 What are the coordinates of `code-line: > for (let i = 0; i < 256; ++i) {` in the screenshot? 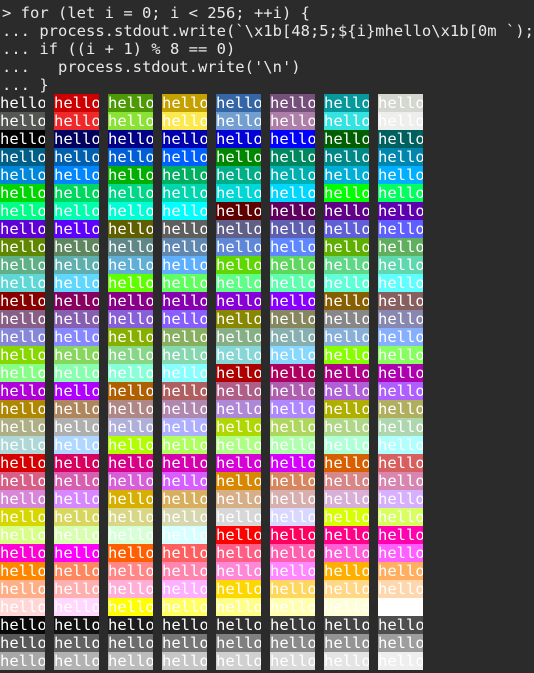 It's located at (156, 13).